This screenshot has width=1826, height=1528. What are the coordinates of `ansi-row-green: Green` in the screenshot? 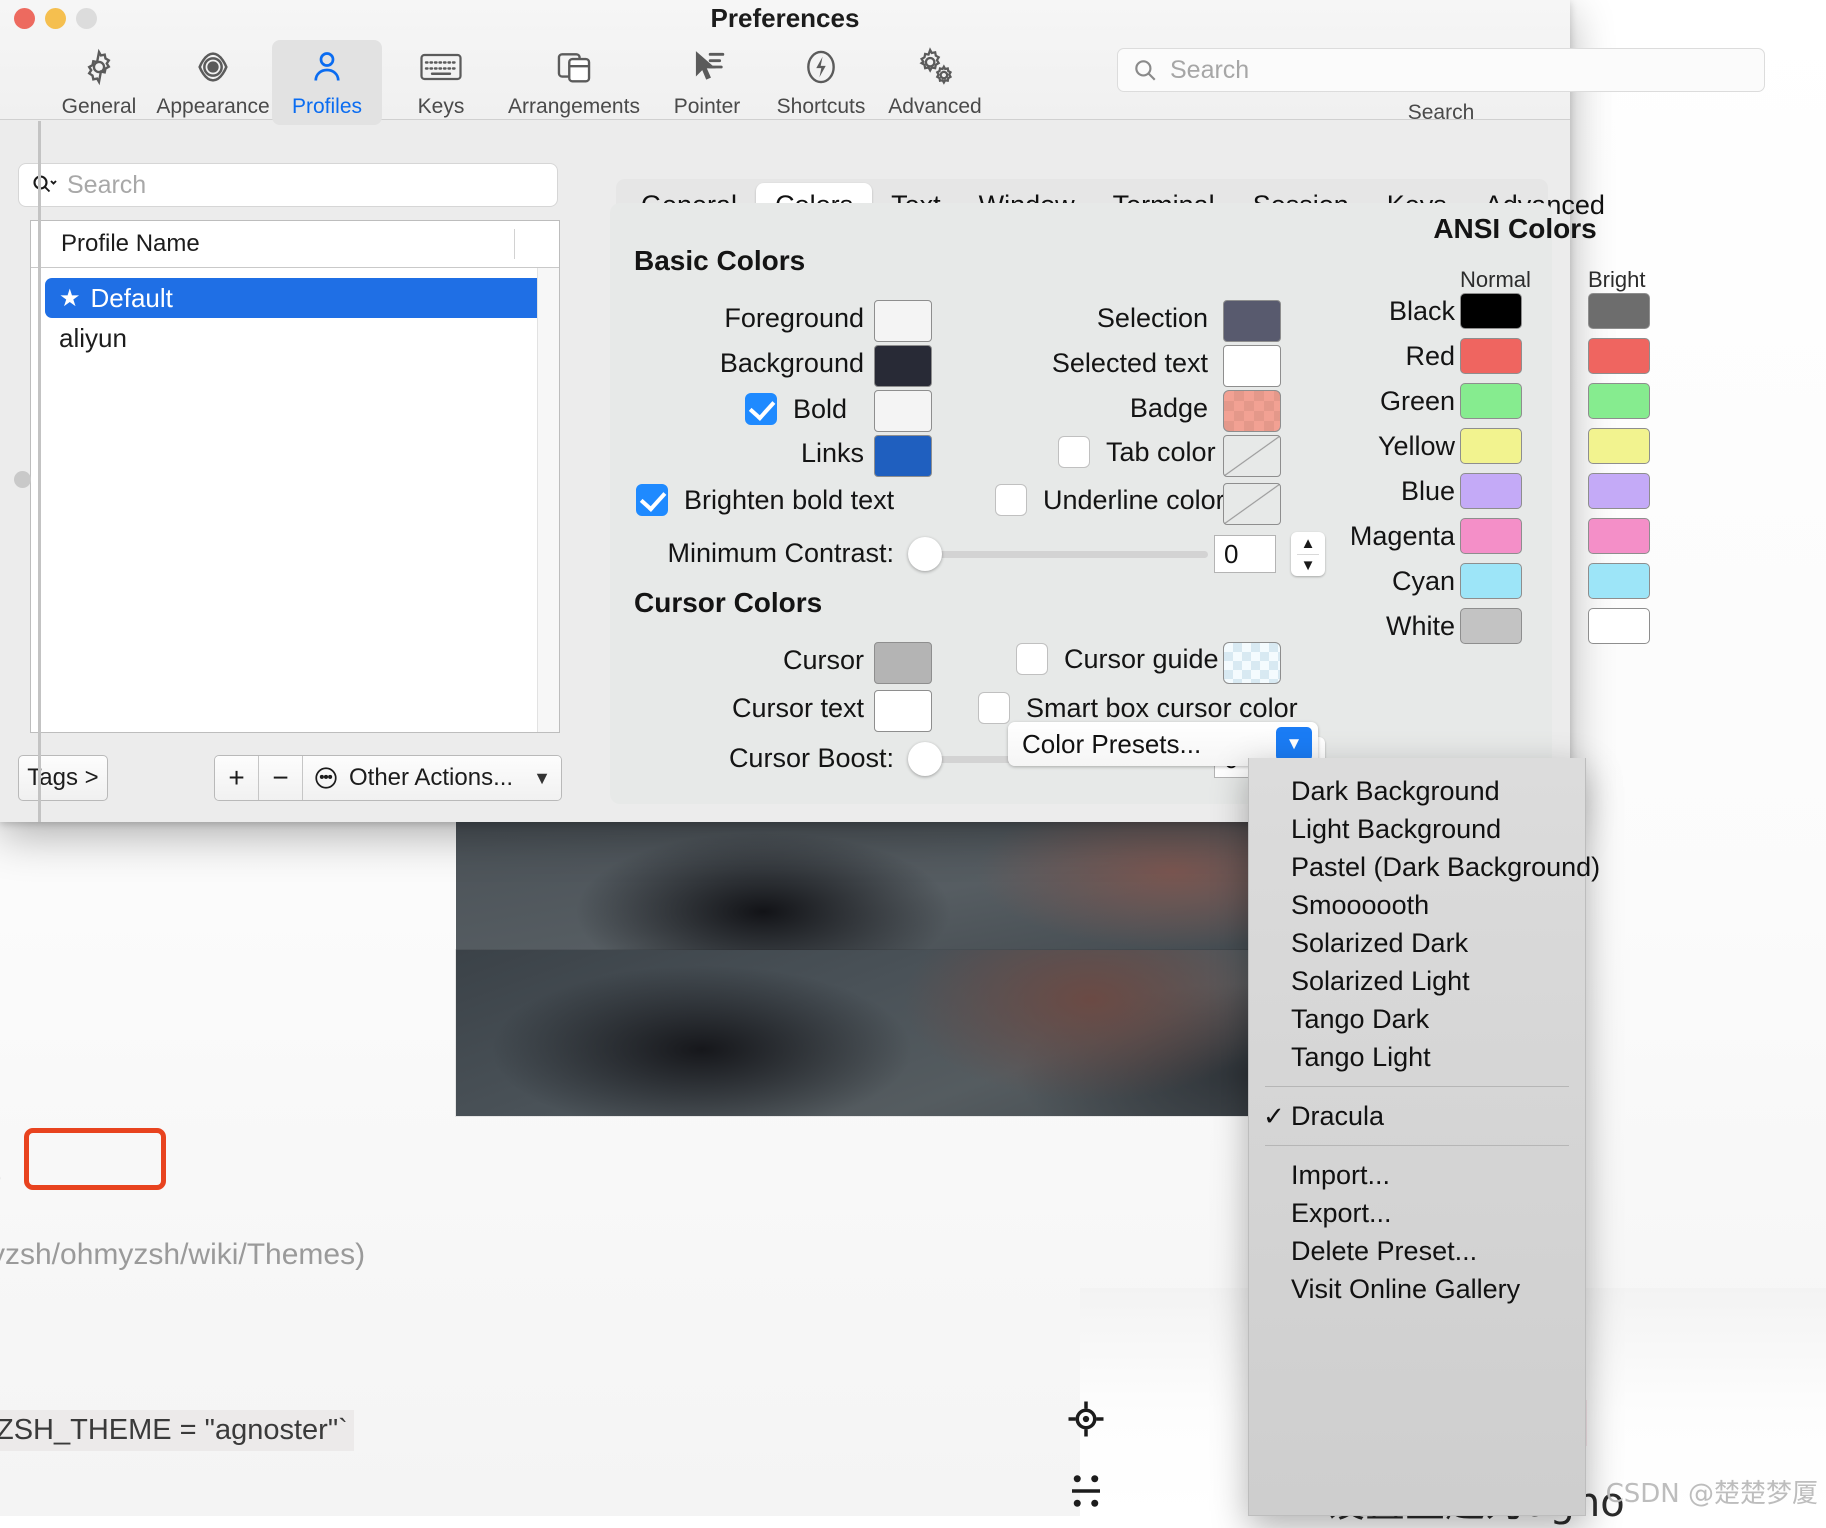 It's located at (1515, 405).